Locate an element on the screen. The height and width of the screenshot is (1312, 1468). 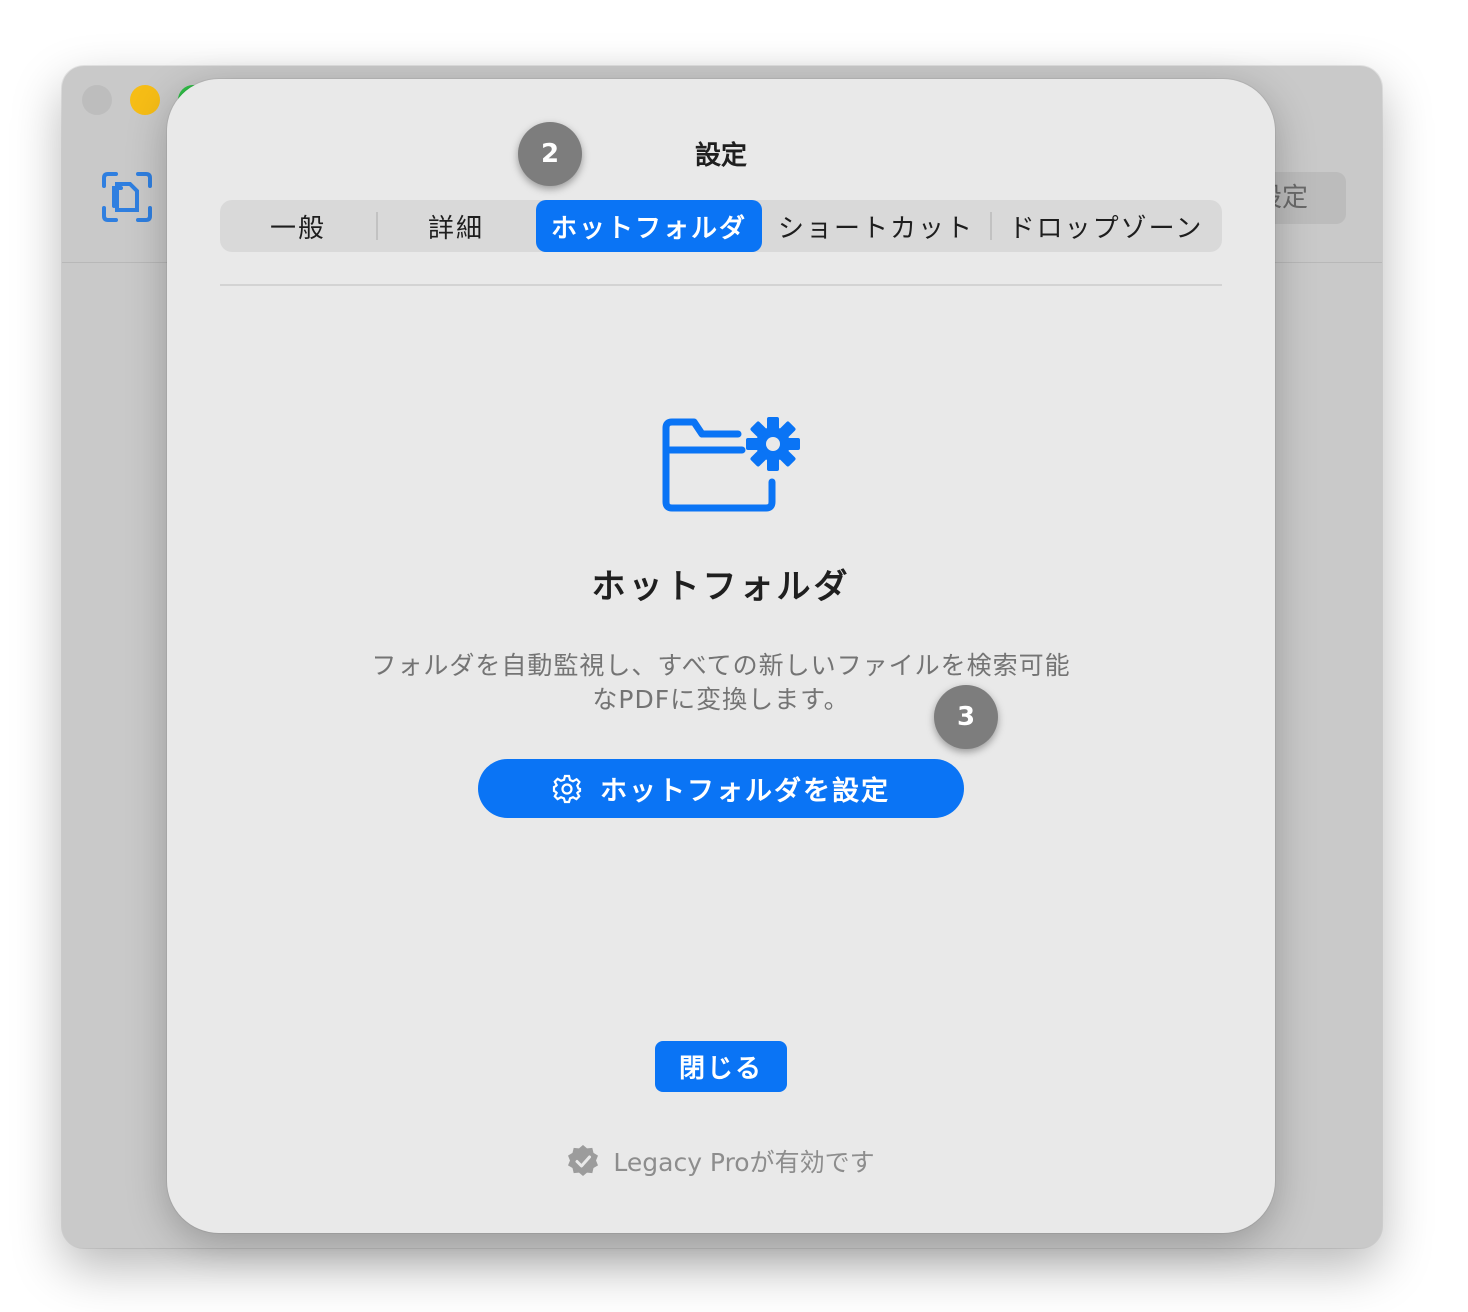
settings-tab-bar: 一般 詳細 ホットフォルダ ショートカット ドロップゾーン is located at coordinates (721, 226).